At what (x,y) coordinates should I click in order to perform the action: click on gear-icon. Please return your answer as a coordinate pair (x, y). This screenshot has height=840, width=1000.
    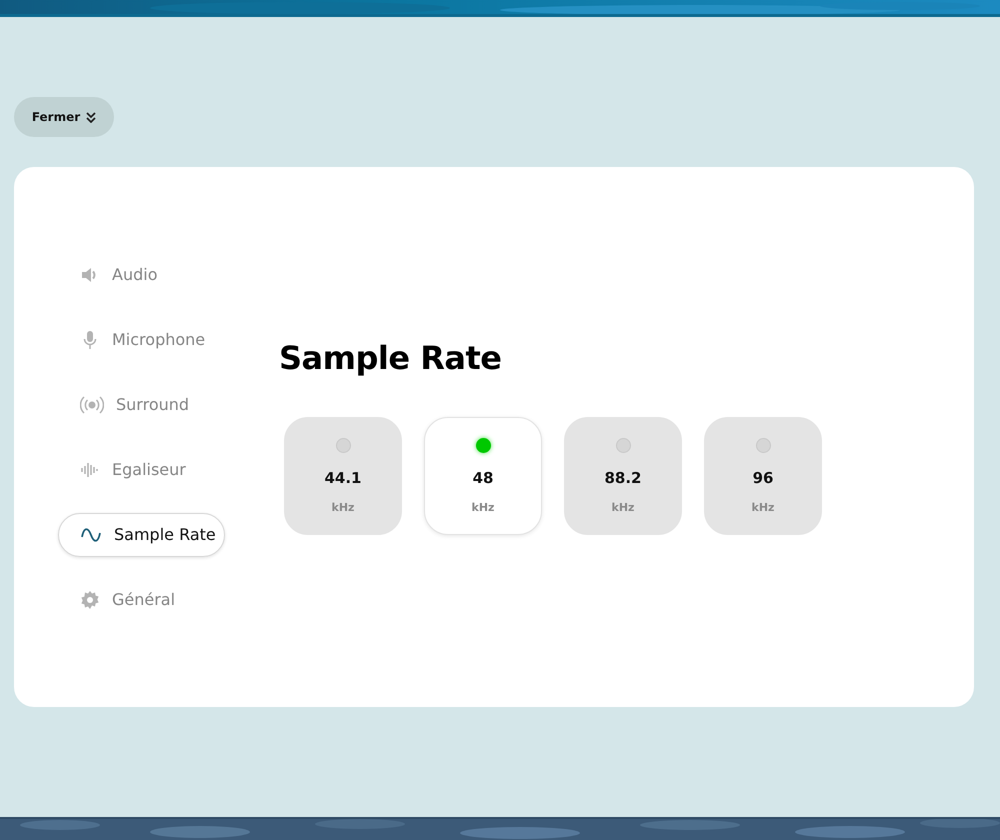
    Looking at the image, I should click on (90, 600).